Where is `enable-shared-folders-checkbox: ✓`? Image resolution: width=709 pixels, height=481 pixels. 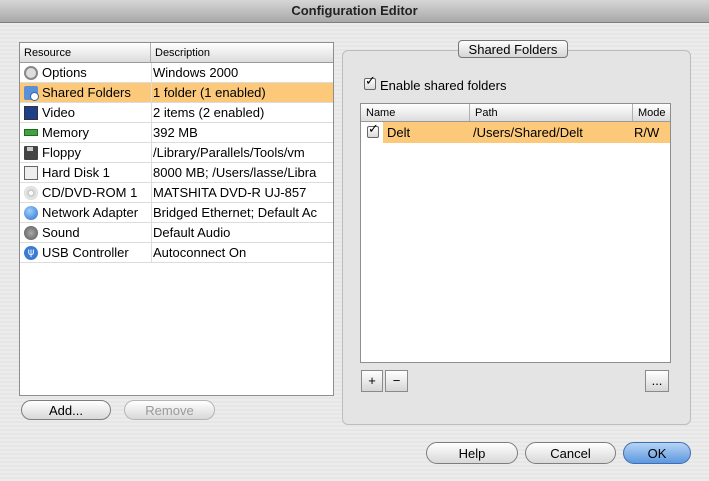
enable-shared-folders-checkbox: ✓ is located at coordinates (370, 82).